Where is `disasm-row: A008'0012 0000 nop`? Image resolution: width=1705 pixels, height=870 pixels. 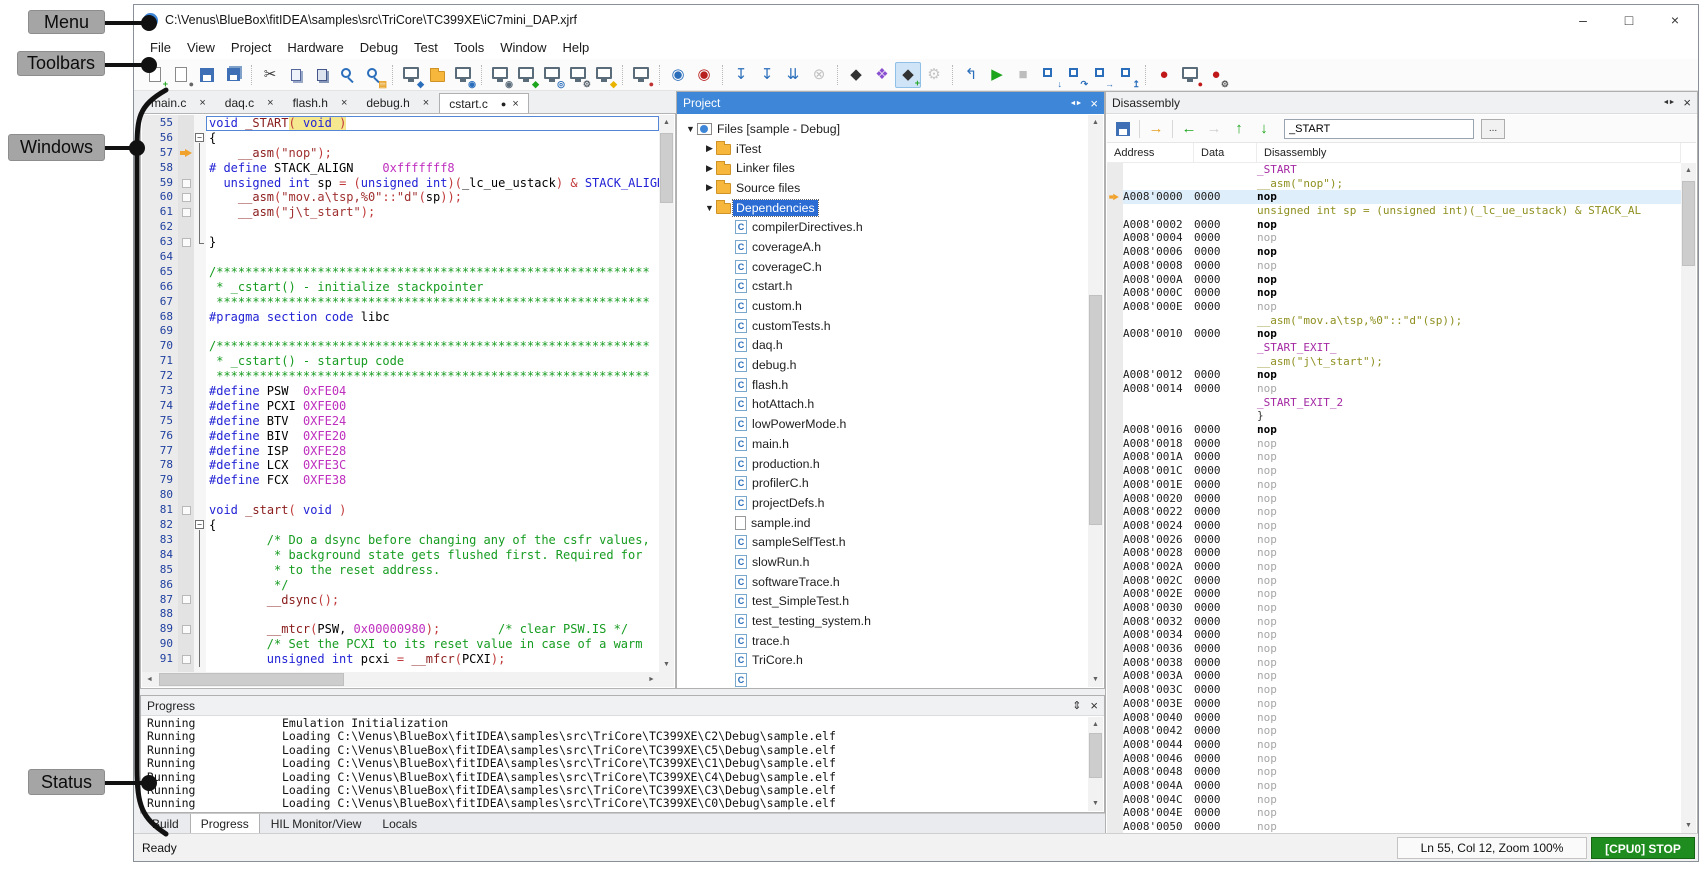
disasm-row: A008'0012 0000 nop is located at coordinates (1394, 375).